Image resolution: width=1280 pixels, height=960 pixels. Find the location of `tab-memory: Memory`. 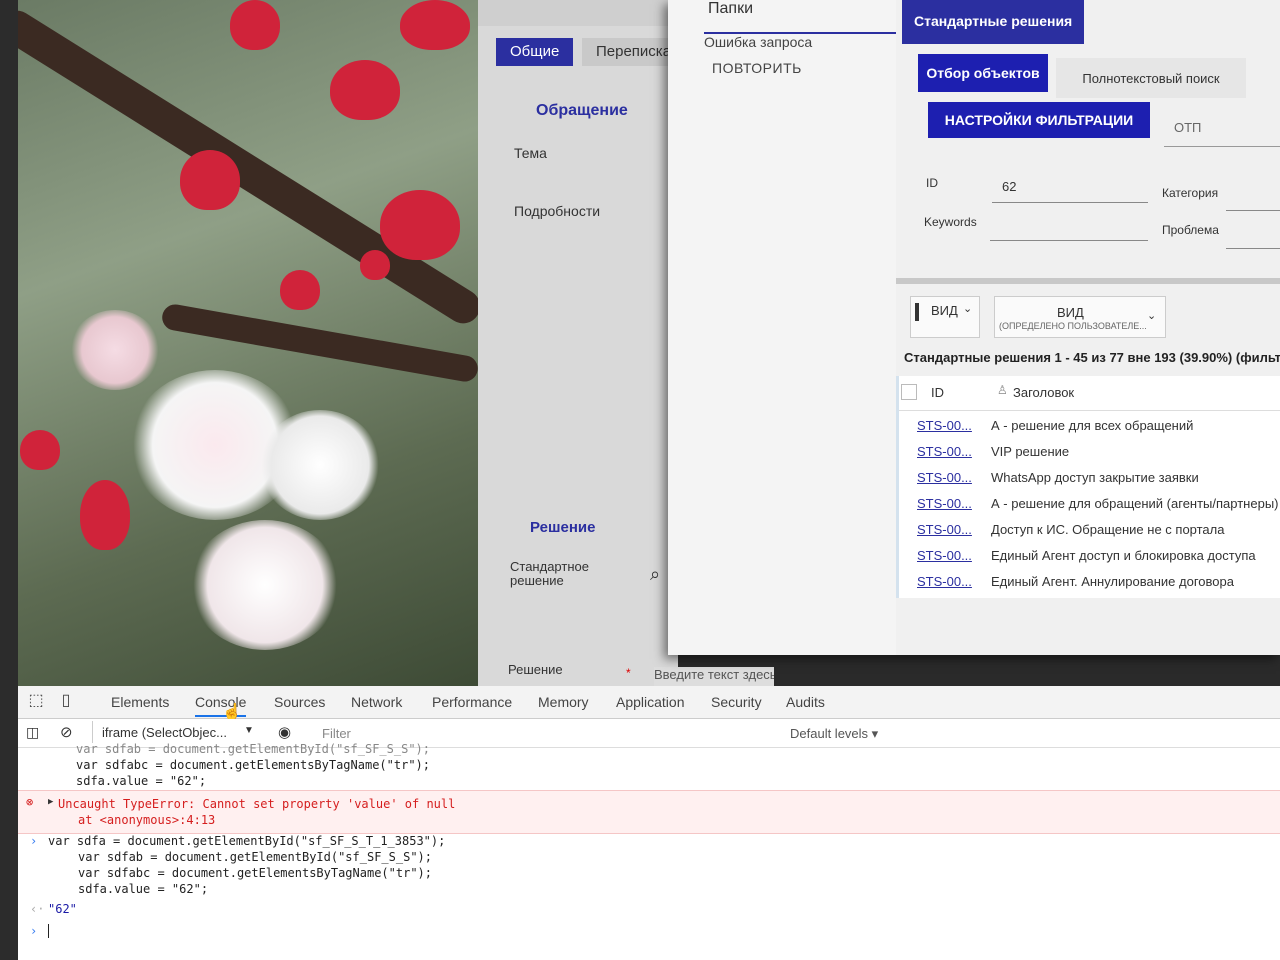

tab-memory: Memory is located at coordinates (563, 702).